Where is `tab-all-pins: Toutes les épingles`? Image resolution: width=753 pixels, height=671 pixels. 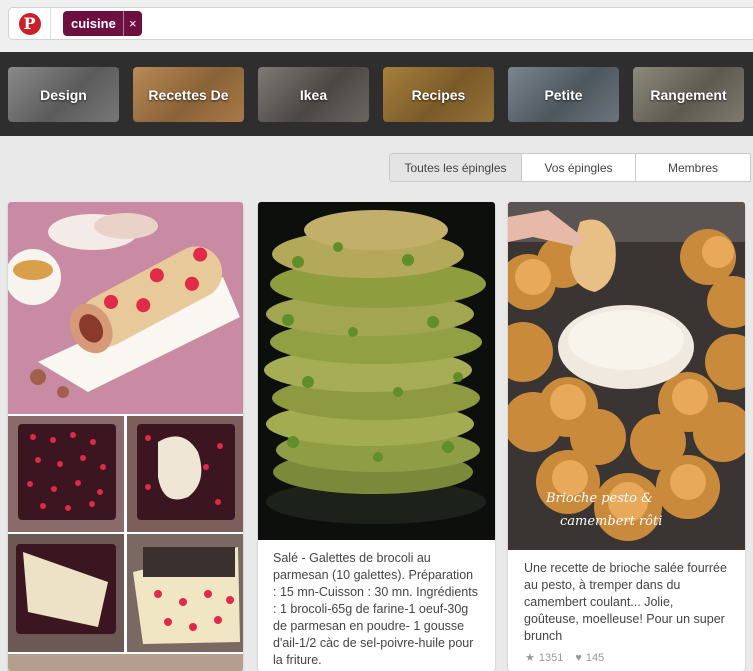 tab-all-pins: Toutes les épingles is located at coordinates (455, 167).